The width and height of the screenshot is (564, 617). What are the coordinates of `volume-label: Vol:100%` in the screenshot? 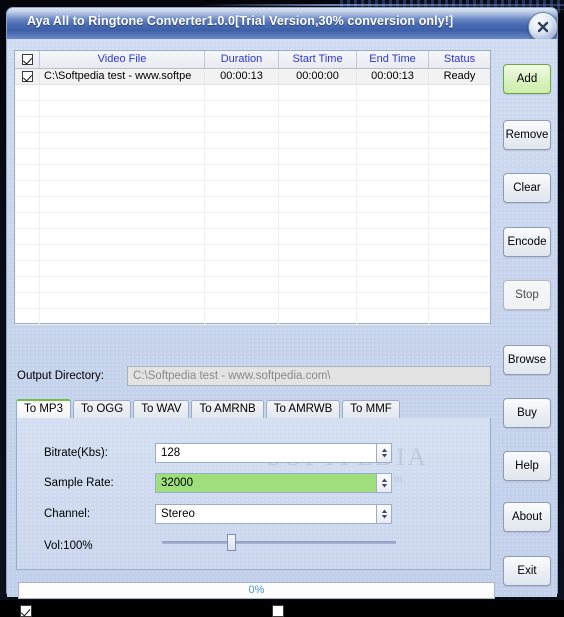 It's located at (68, 546).